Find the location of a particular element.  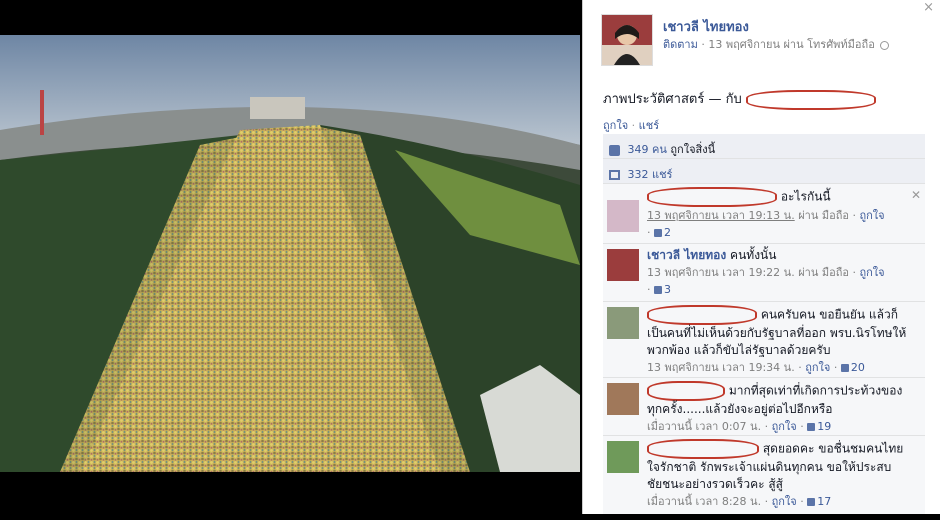

comment-like-count: 20 is located at coordinates (858, 367).